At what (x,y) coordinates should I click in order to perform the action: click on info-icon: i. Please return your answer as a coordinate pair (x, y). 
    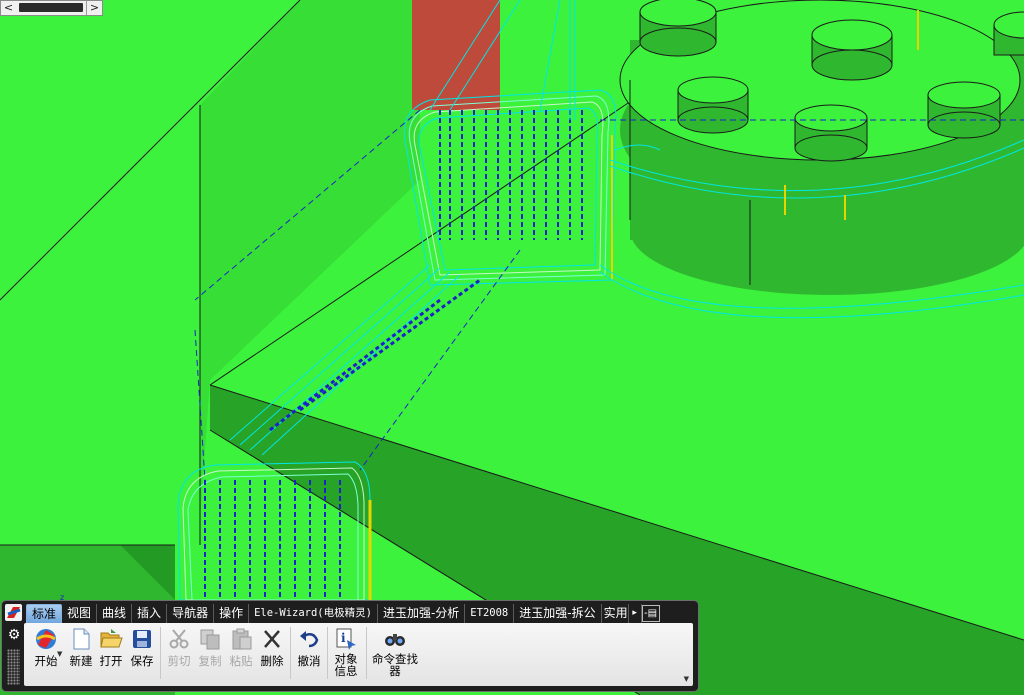
    Looking at the image, I should click on (346, 639).